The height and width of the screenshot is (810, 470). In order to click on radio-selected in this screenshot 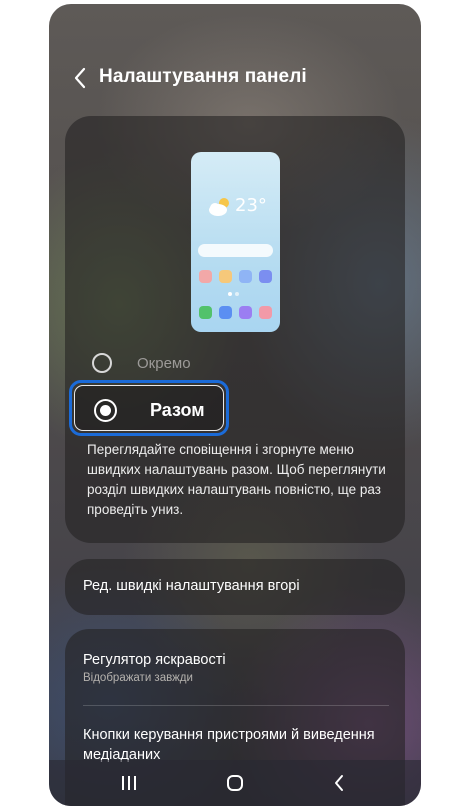, I will do `click(105, 410)`.